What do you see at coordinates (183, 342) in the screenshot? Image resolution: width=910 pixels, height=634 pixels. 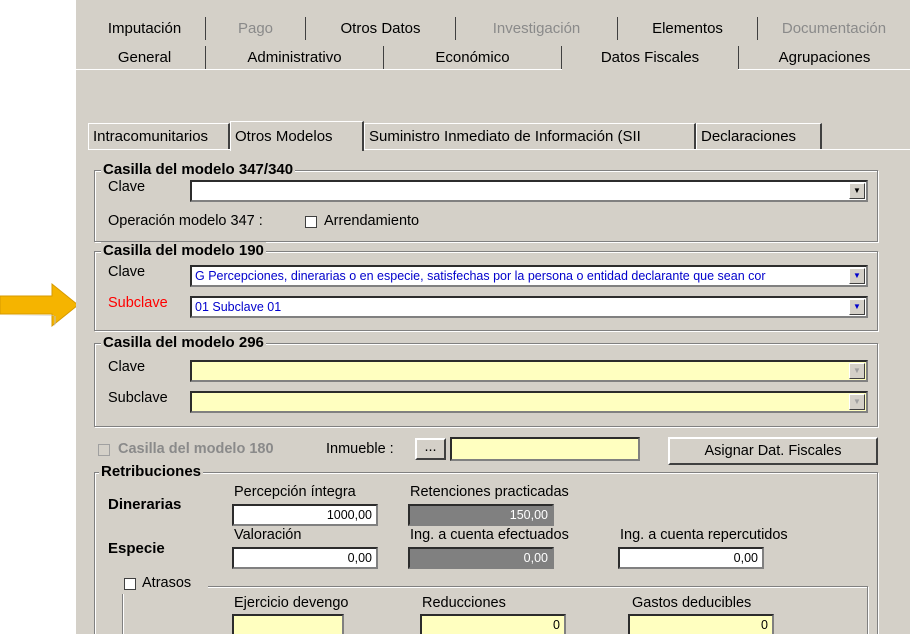 I see `group-title: Casilla del modelo 296` at bounding box center [183, 342].